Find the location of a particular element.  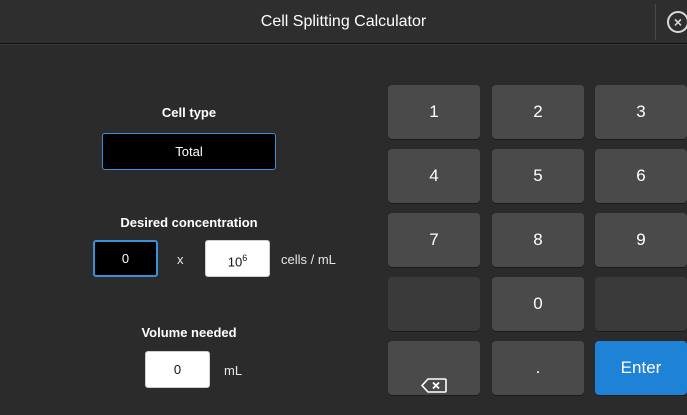

volume-unit: mL is located at coordinates (233, 370).